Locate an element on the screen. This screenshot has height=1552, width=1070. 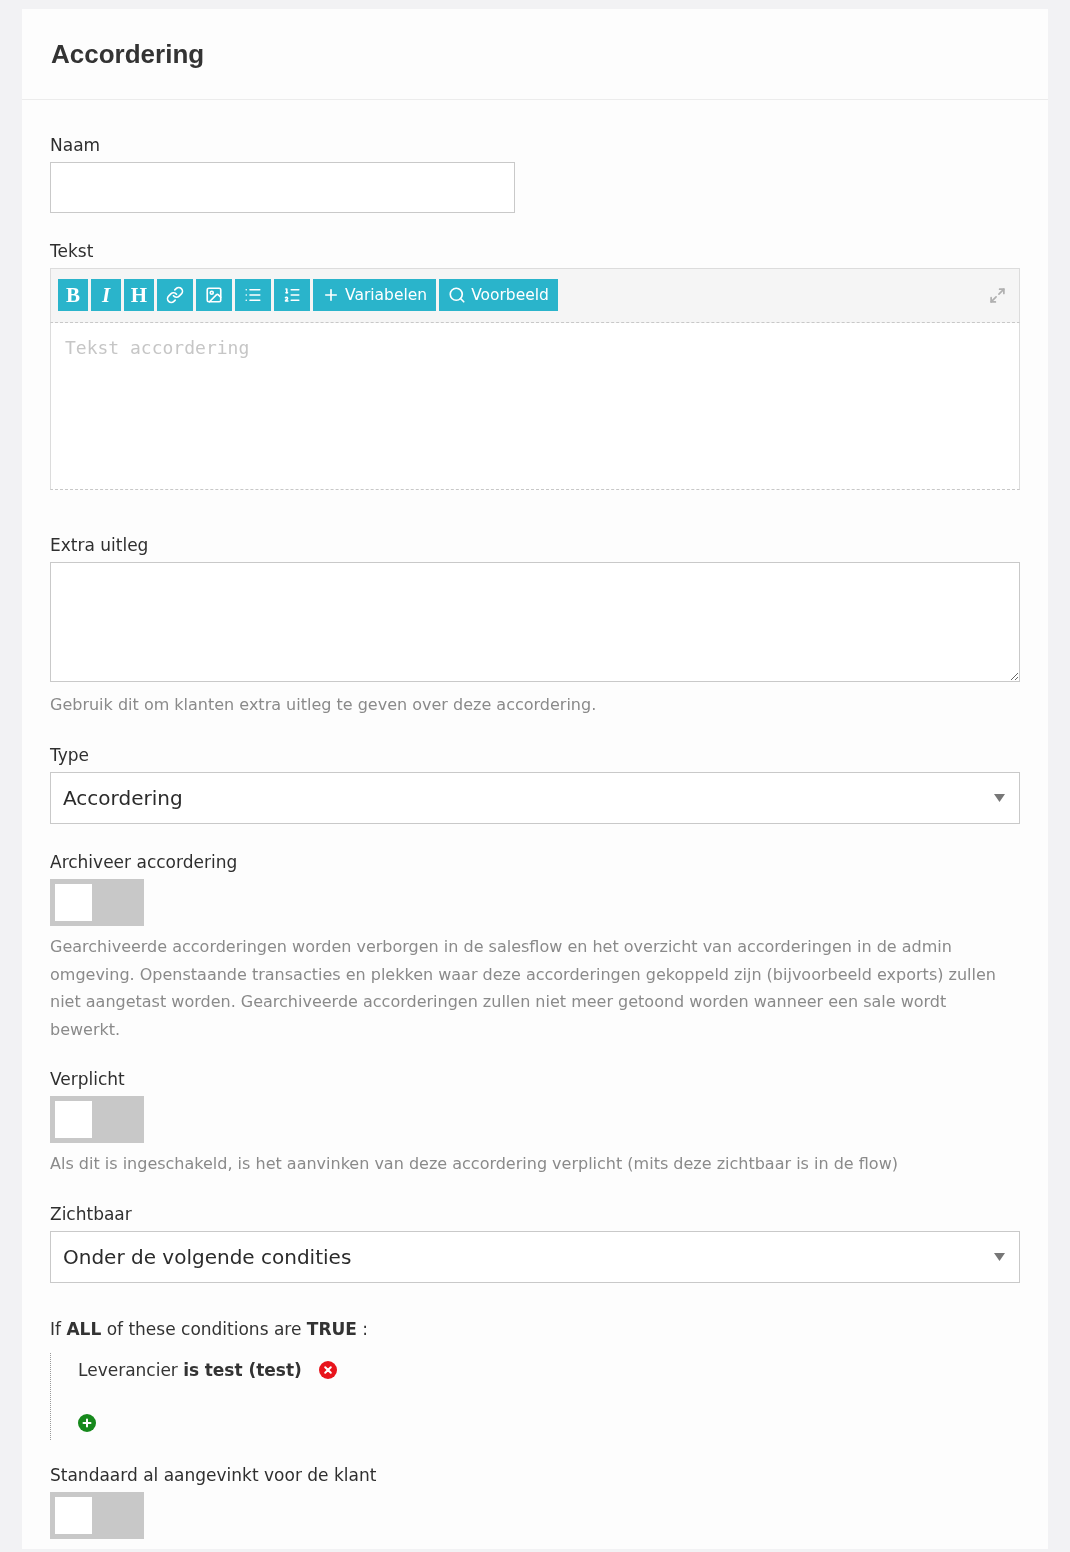
bold-button: B is located at coordinates (73, 295).